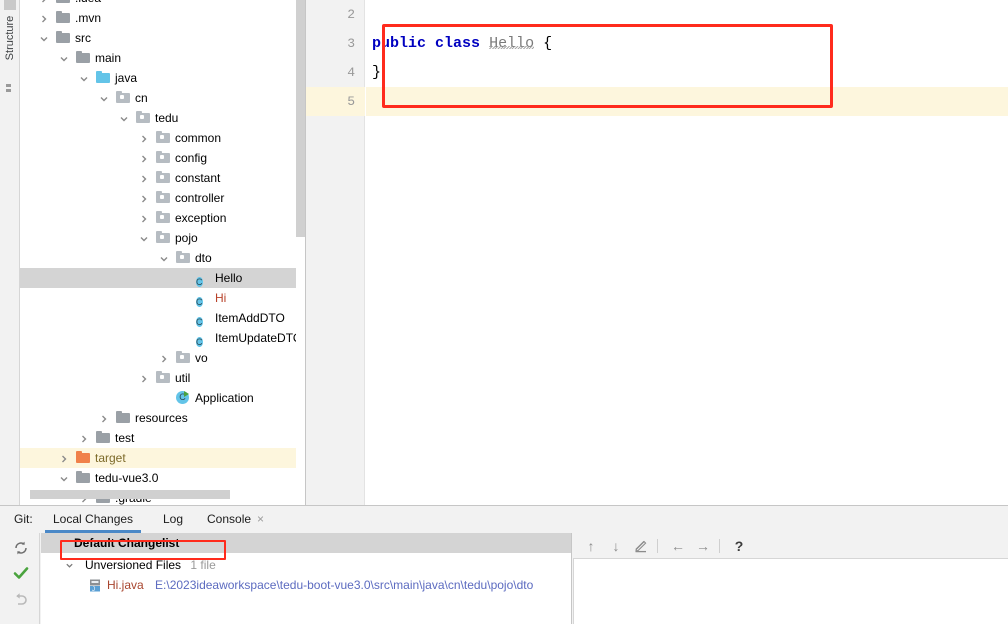  What do you see at coordinates (162, 398) in the screenshot?
I see `tree-row: C Application` at bounding box center [162, 398].